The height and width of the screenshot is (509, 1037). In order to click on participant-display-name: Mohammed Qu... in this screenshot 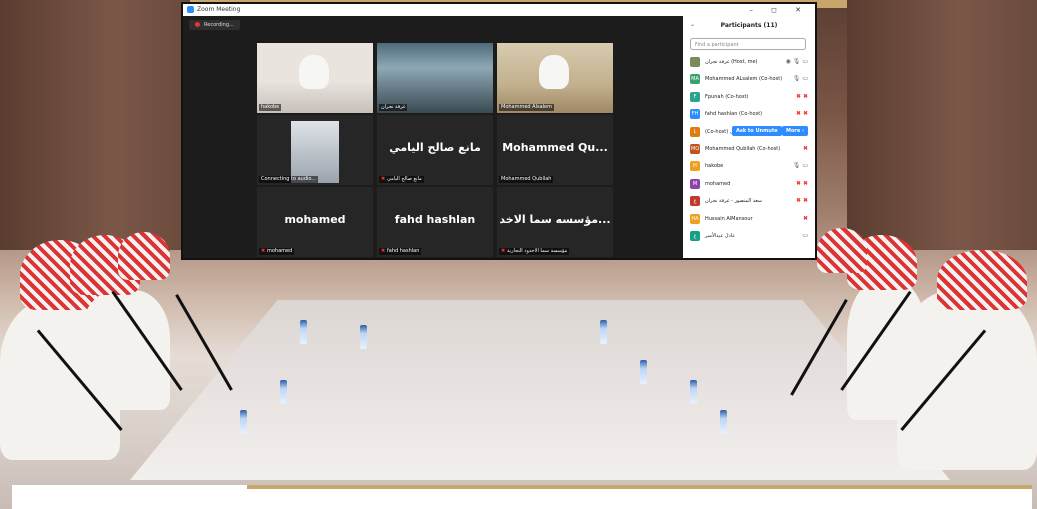, I will do `click(555, 147)`.